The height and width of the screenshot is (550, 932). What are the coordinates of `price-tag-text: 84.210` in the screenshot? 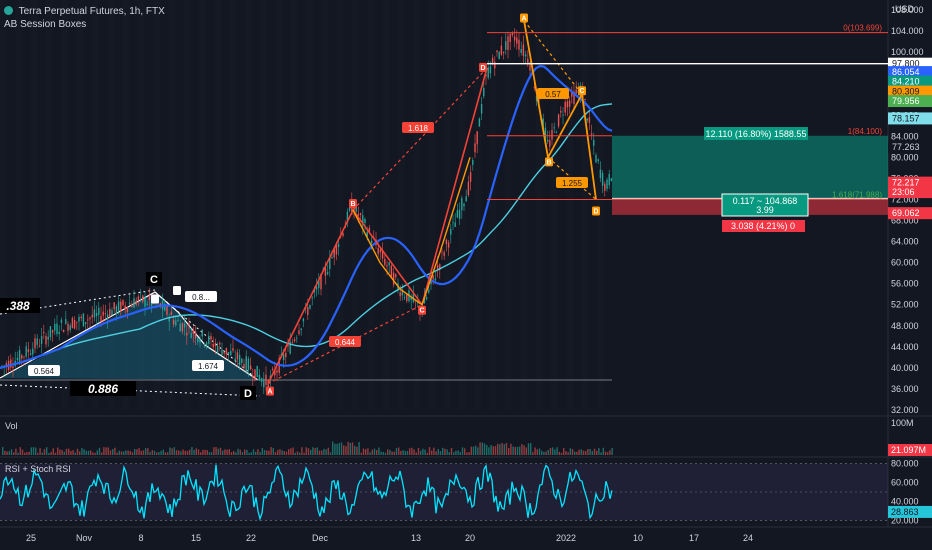 It's located at (906, 82).